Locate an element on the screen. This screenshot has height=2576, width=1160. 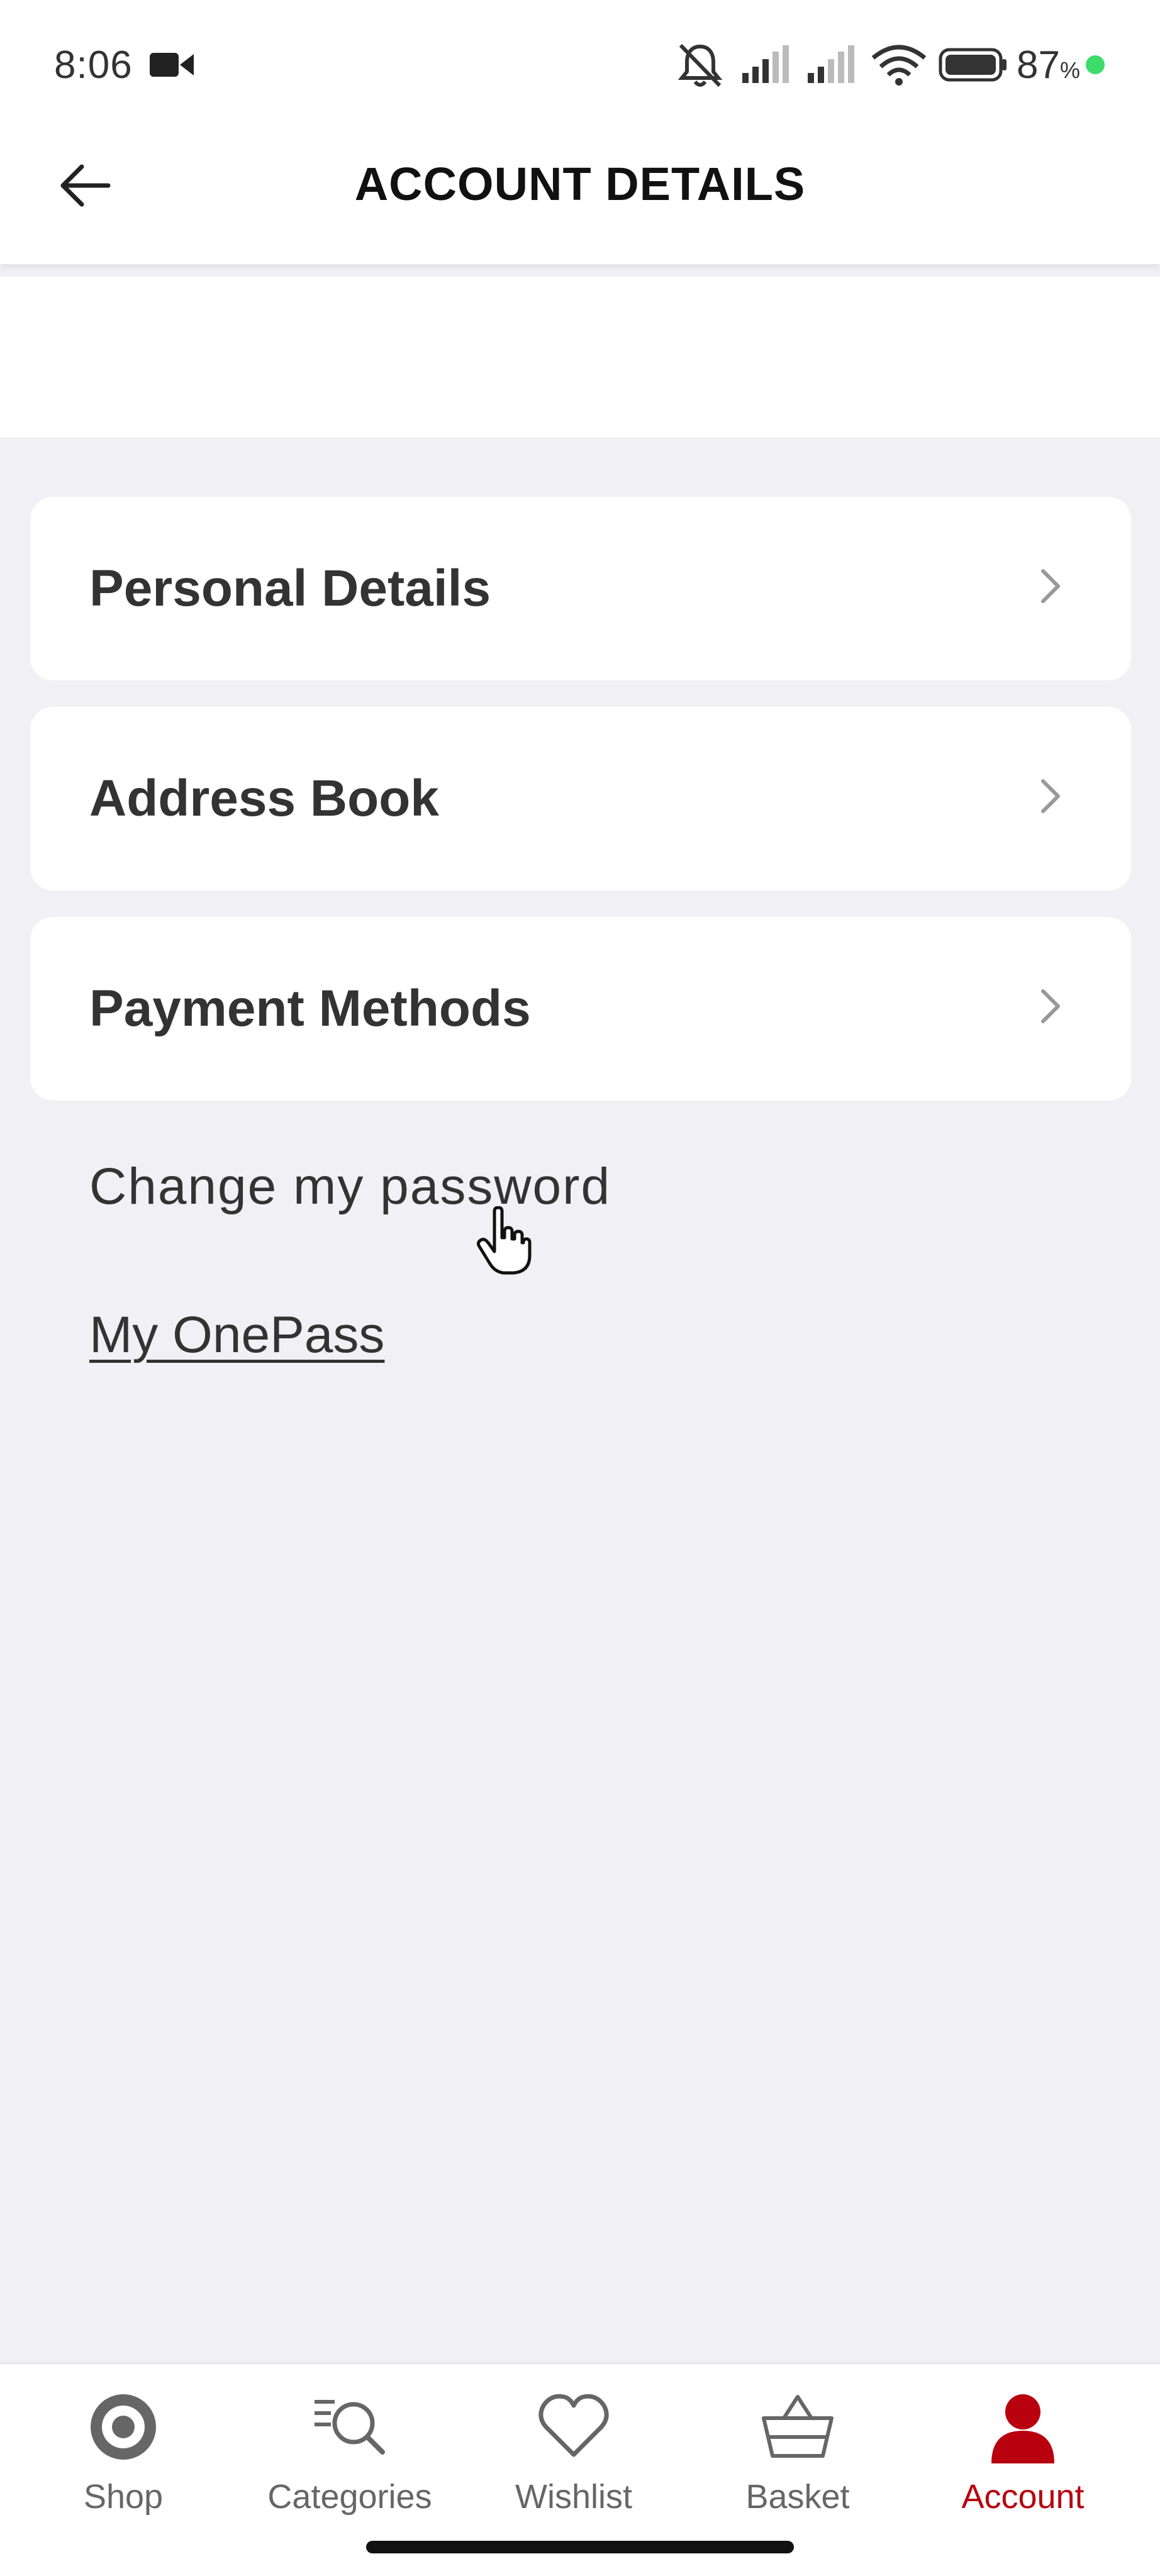
person-icon is located at coordinates (1023, 2428).